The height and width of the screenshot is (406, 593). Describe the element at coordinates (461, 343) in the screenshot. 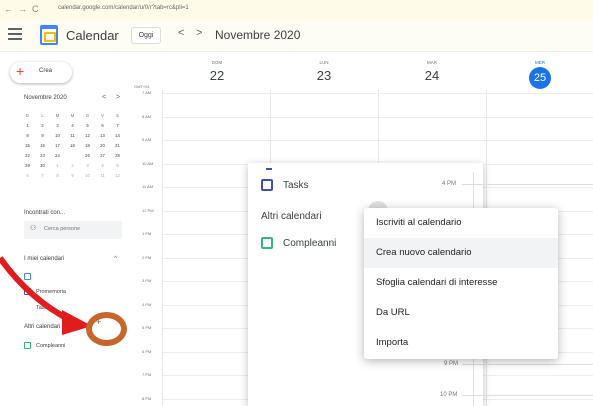

I see `menu-item-import: Importa` at that location.